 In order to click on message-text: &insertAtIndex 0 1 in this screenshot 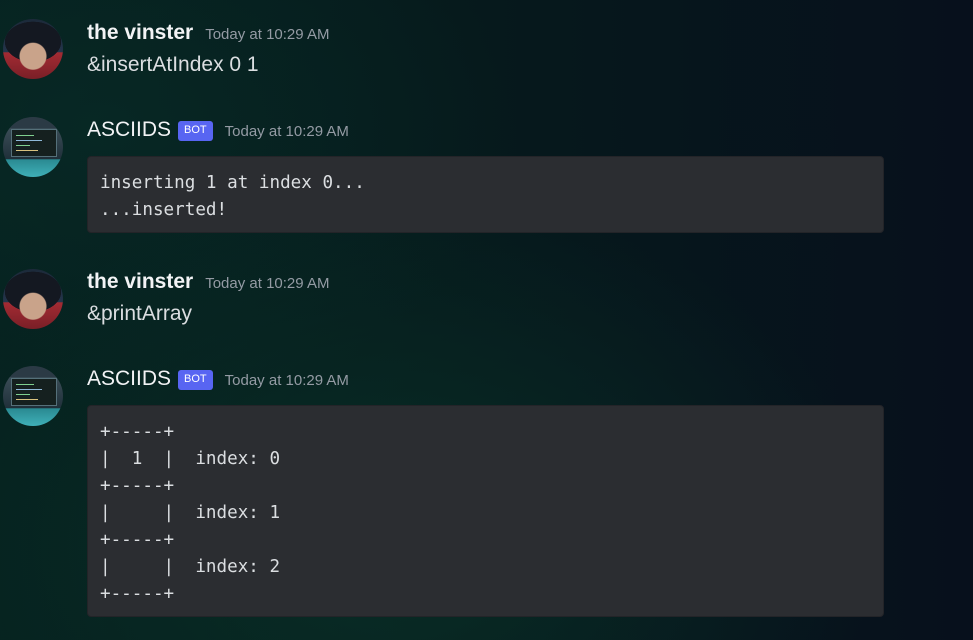, I will do `click(173, 64)`.